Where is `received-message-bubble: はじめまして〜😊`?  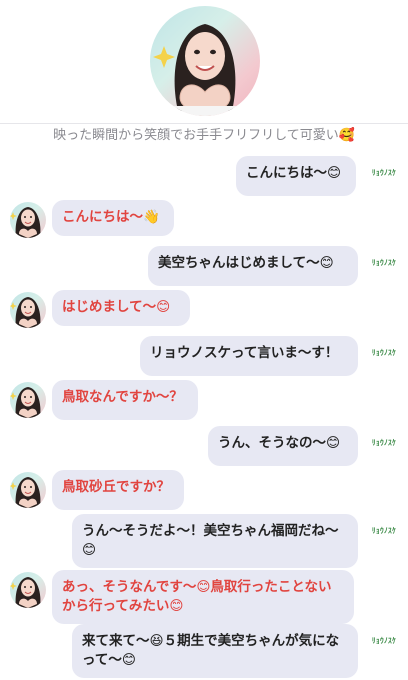
received-message-bubble: はじめまして〜😊 is located at coordinates (121, 308).